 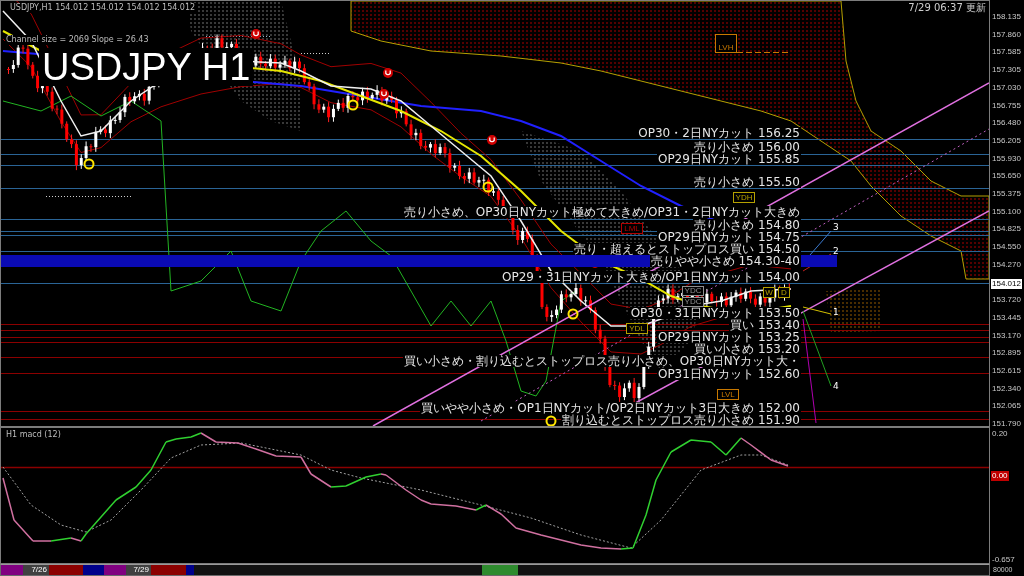 What do you see at coordinates (103, 8) in the screenshot?
I see `symbol-header: USDJPY,H1 154.012 154.012 154.012 154.012` at bounding box center [103, 8].